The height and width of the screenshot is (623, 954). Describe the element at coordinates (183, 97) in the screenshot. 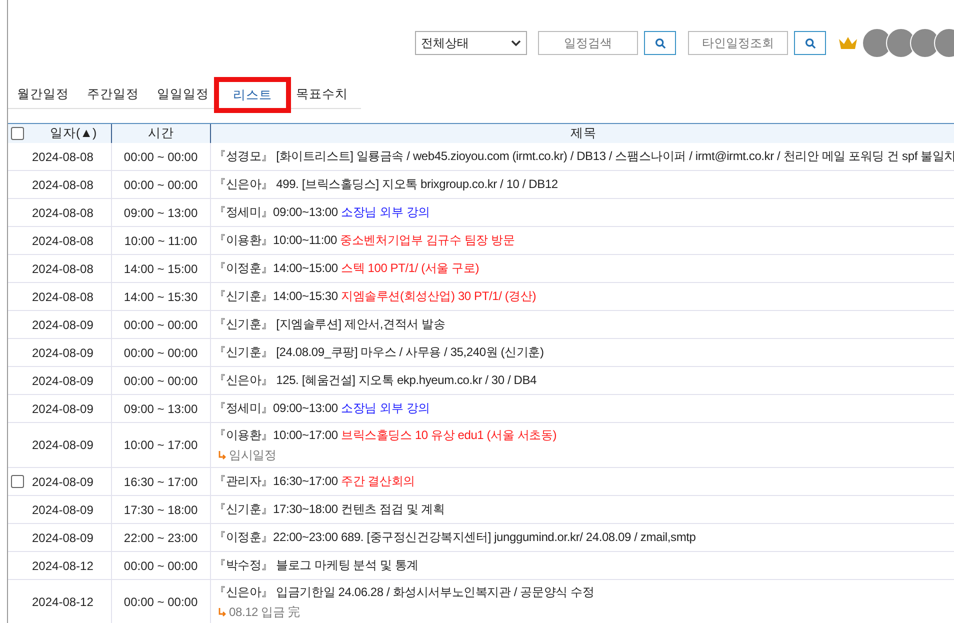

I see `tab: 일일일정` at that location.